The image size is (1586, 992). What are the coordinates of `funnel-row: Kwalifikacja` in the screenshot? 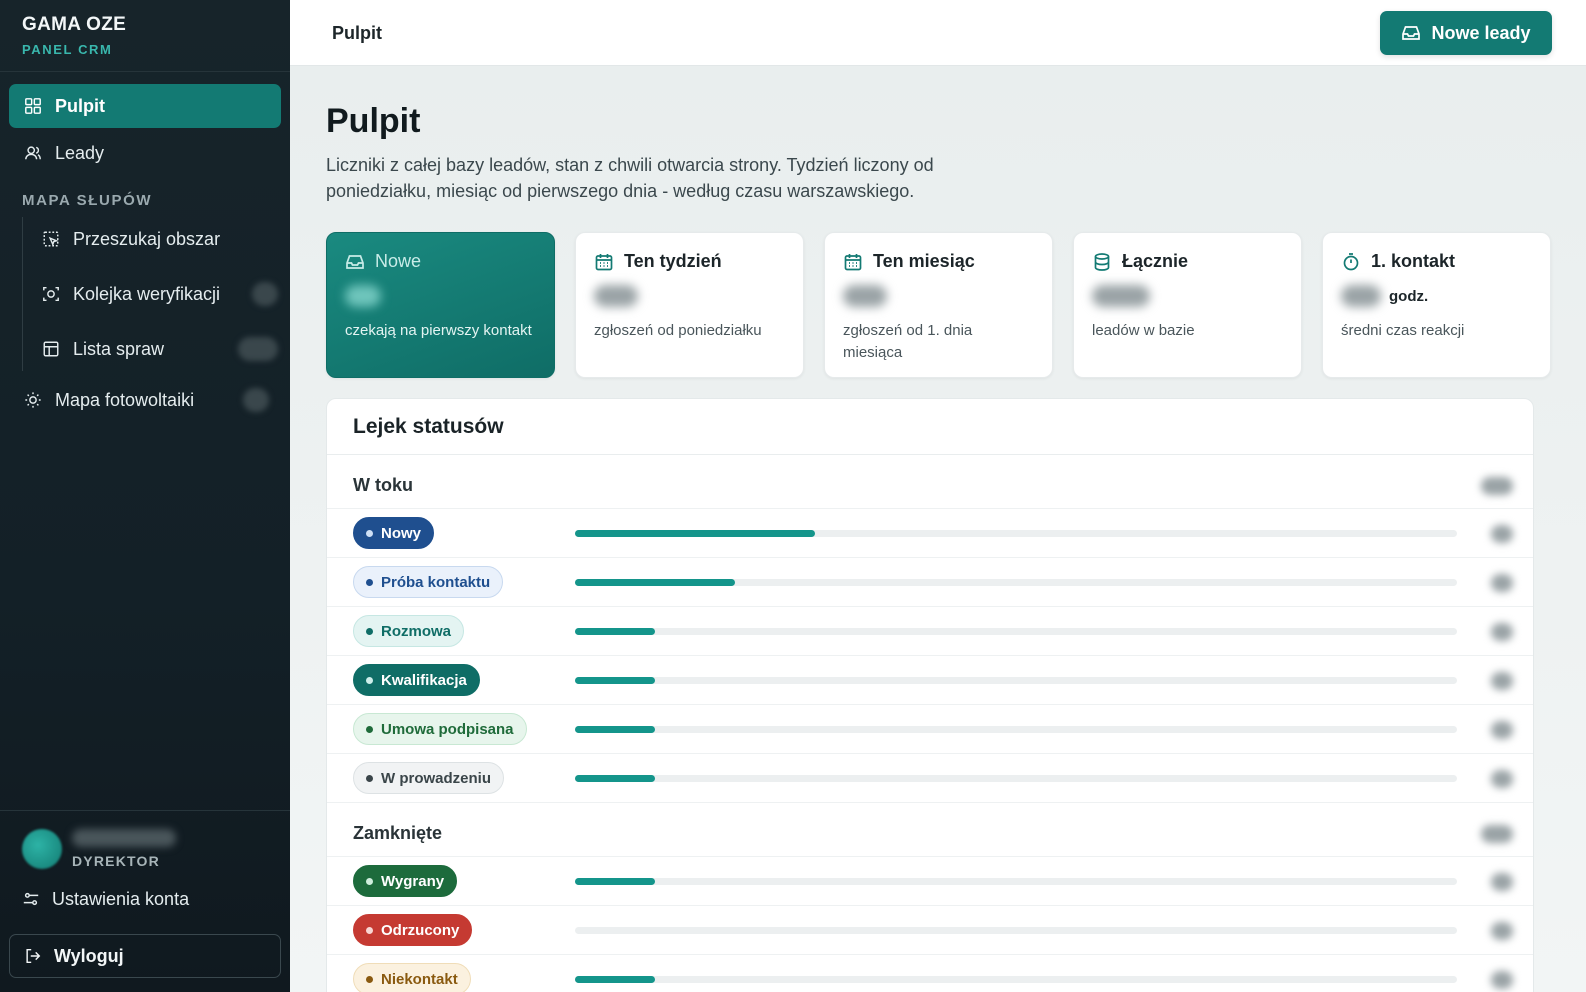 It's located at (930, 680).